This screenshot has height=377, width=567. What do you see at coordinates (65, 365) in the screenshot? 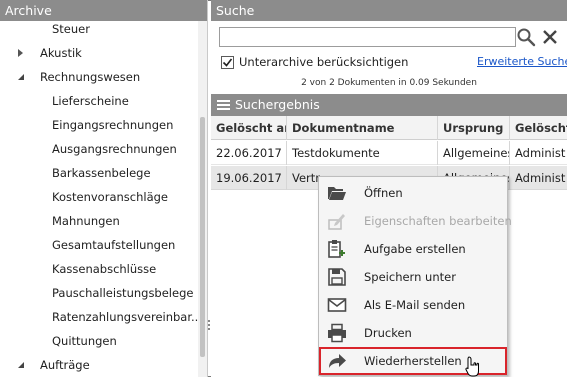
I see `tree-item-label: Aufträge` at bounding box center [65, 365].